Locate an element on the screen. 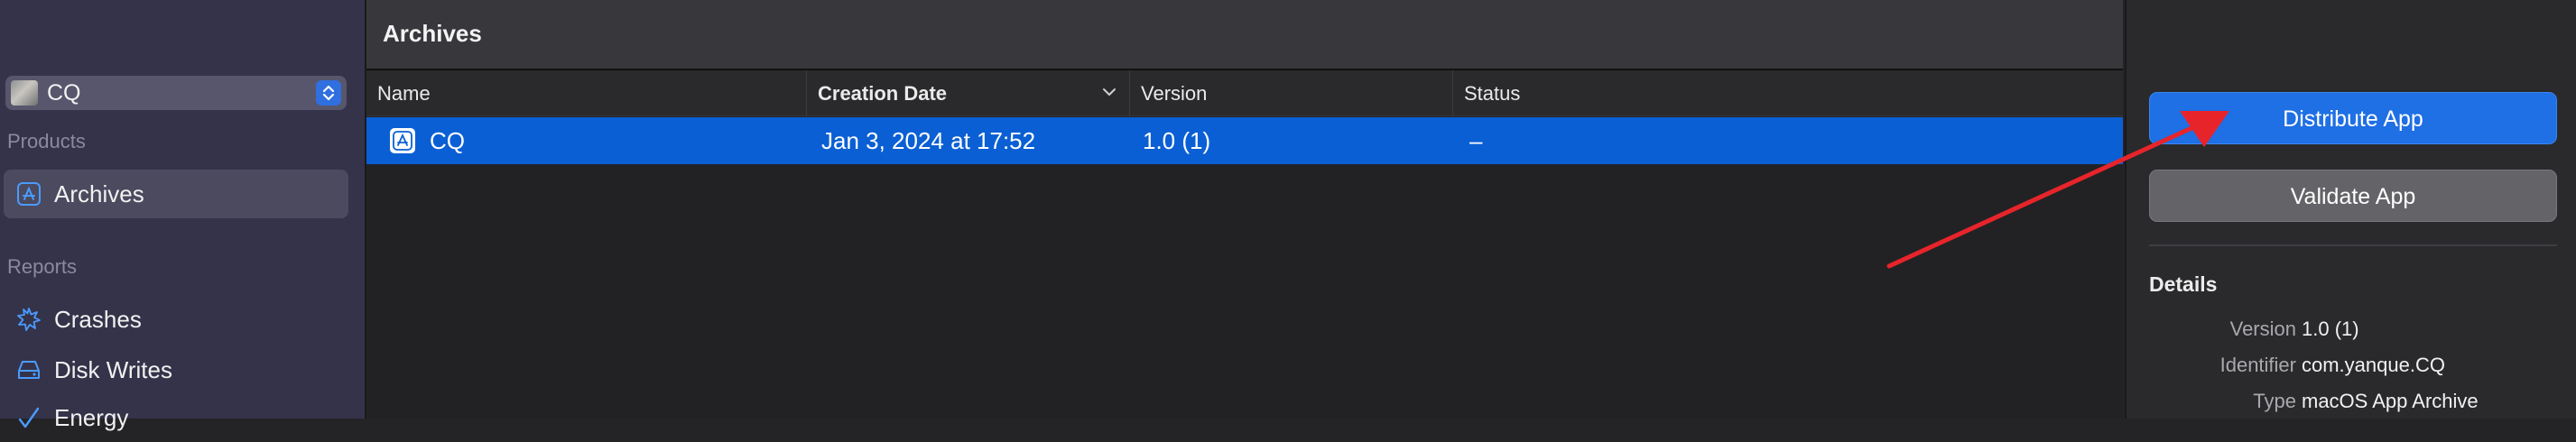 The width and height of the screenshot is (2576, 442). page-title: Archives is located at coordinates (432, 33).